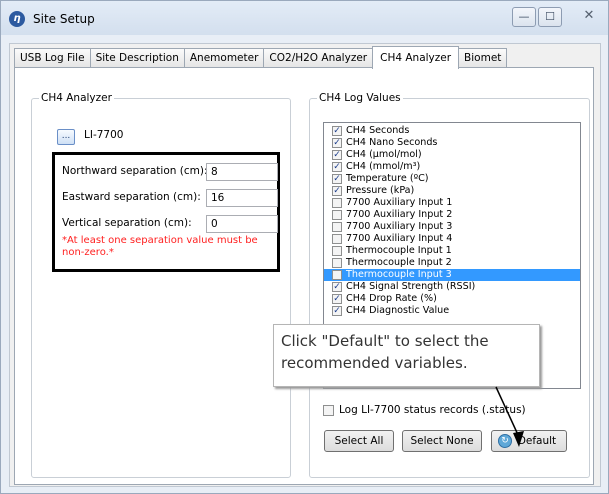 Image resolution: width=609 pixels, height=494 pixels. I want to click on list-item: ✓ CH4 Drop Rate (%), so click(452, 299).